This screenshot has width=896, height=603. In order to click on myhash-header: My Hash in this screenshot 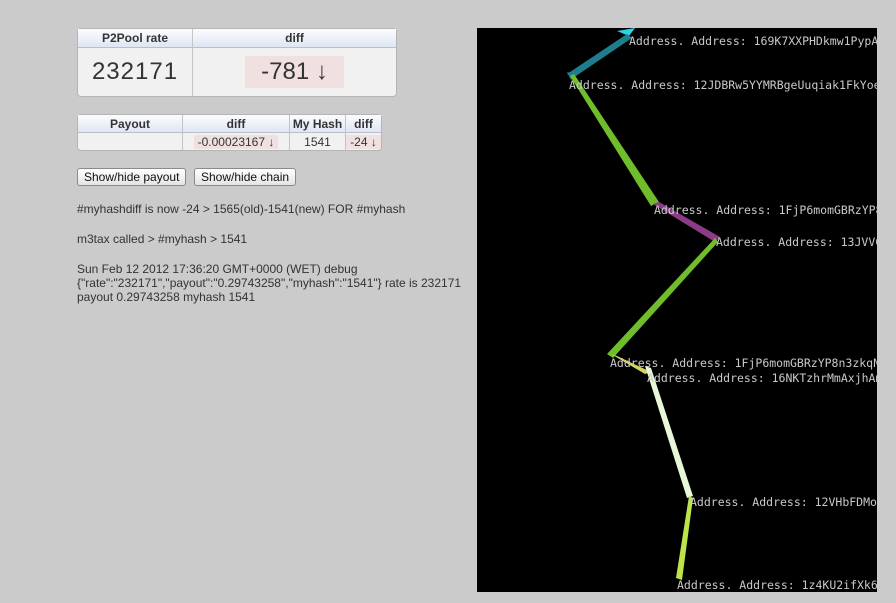, I will do `click(318, 124)`.